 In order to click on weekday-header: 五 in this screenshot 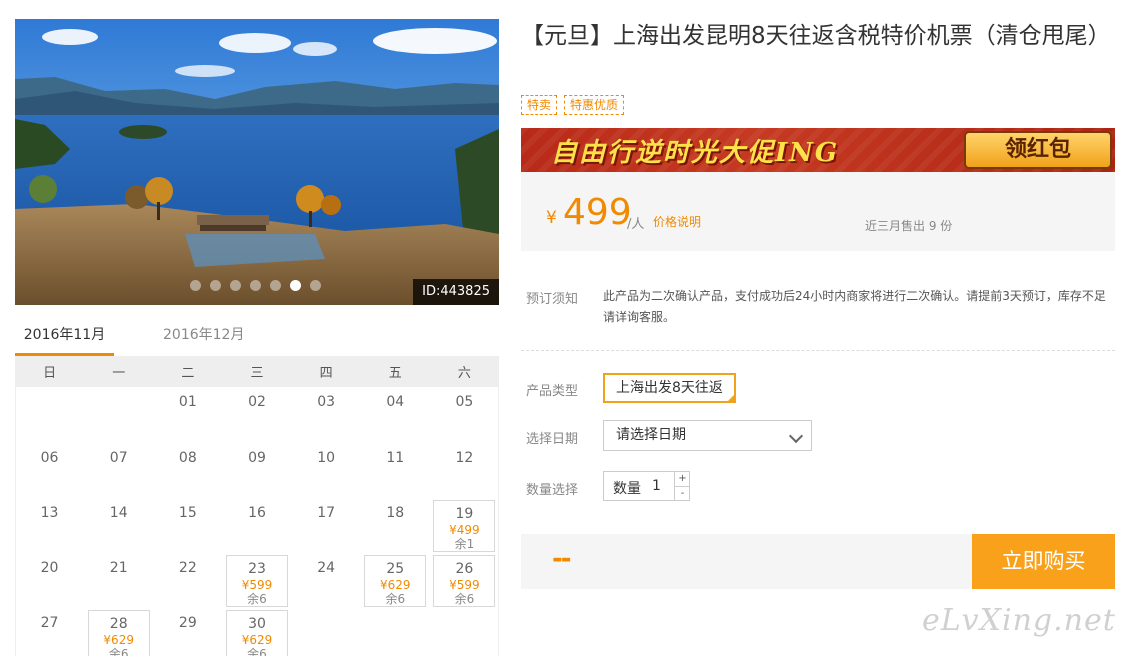, I will do `click(395, 371)`.